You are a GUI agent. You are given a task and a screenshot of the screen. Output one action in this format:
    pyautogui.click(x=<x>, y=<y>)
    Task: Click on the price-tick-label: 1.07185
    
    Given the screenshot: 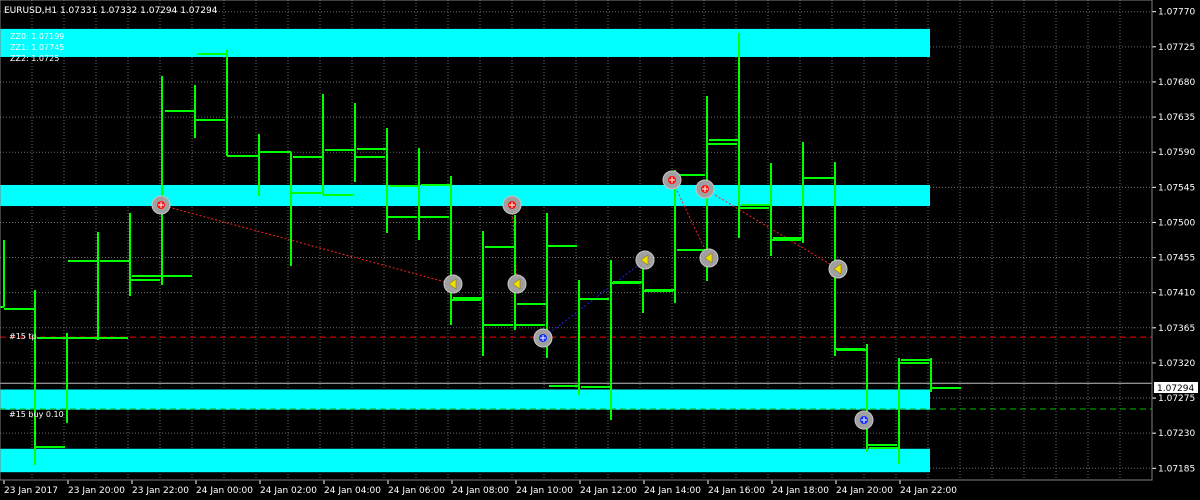 What is the action you would take?
    pyautogui.click(x=1176, y=469)
    